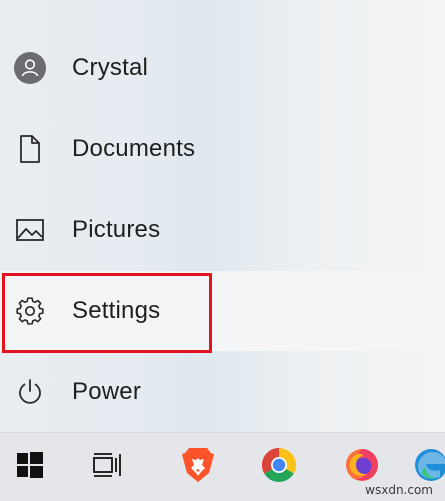  Describe the element at coordinates (30, 392) in the screenshot. I see `power-icon` at that location.